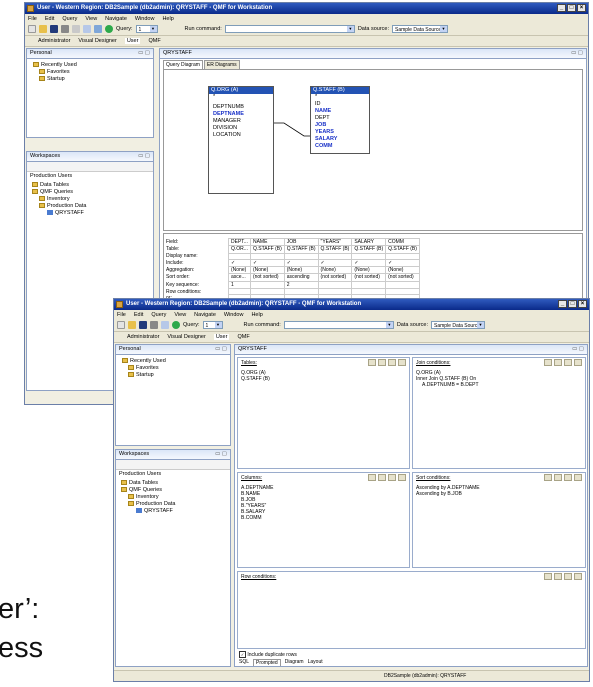 This screenshot has height=687, width=593. I want to click on subtab-er-diagrams: ER Diagrams, so click(221, 64).